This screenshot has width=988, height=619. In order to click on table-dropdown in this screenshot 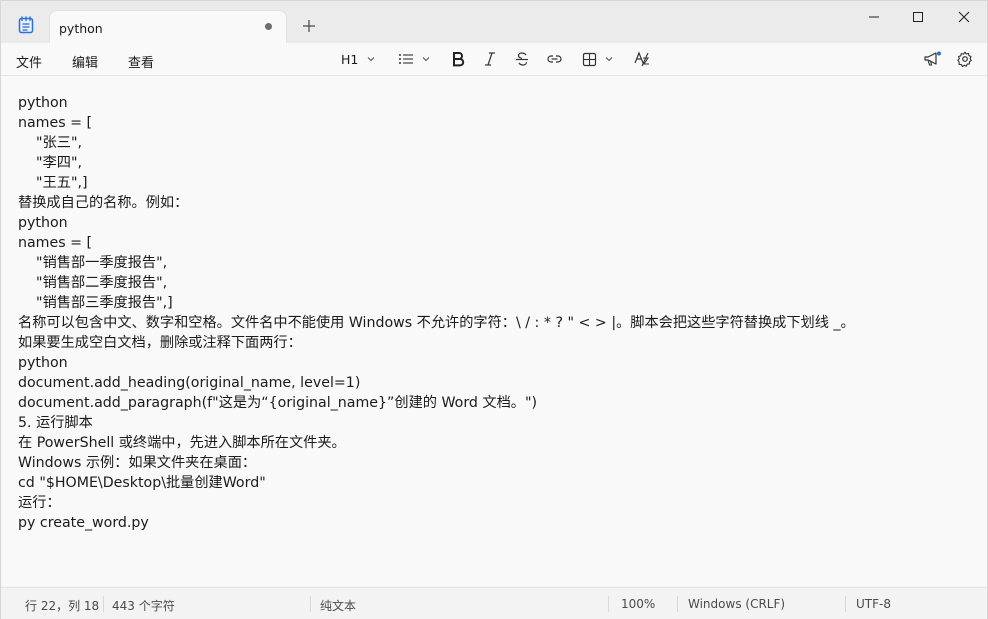, I will do `click(598, 59)`.